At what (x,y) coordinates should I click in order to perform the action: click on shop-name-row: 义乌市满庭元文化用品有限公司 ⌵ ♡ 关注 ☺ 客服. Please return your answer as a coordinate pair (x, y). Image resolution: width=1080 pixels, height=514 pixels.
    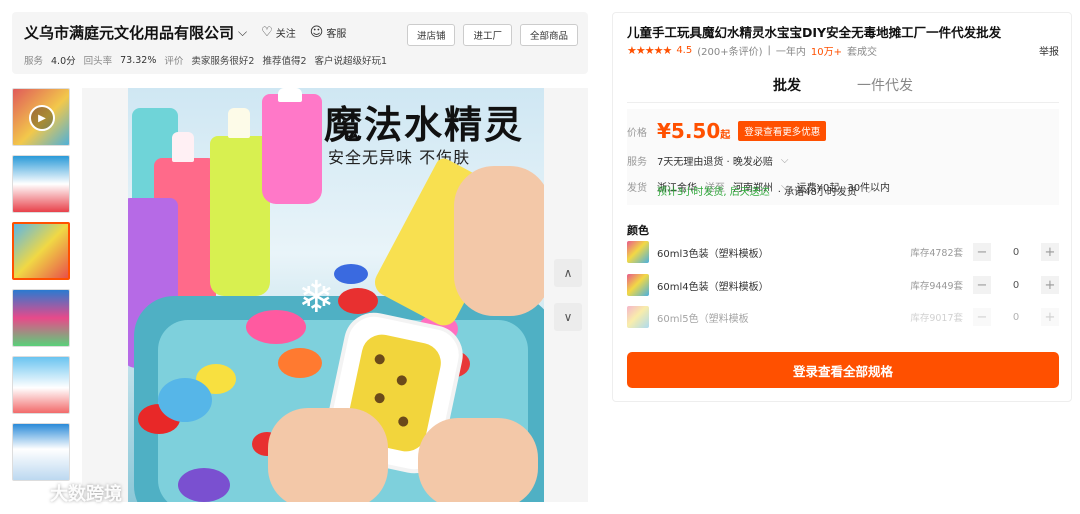
    Looking at the image, I should click on (185, 32).